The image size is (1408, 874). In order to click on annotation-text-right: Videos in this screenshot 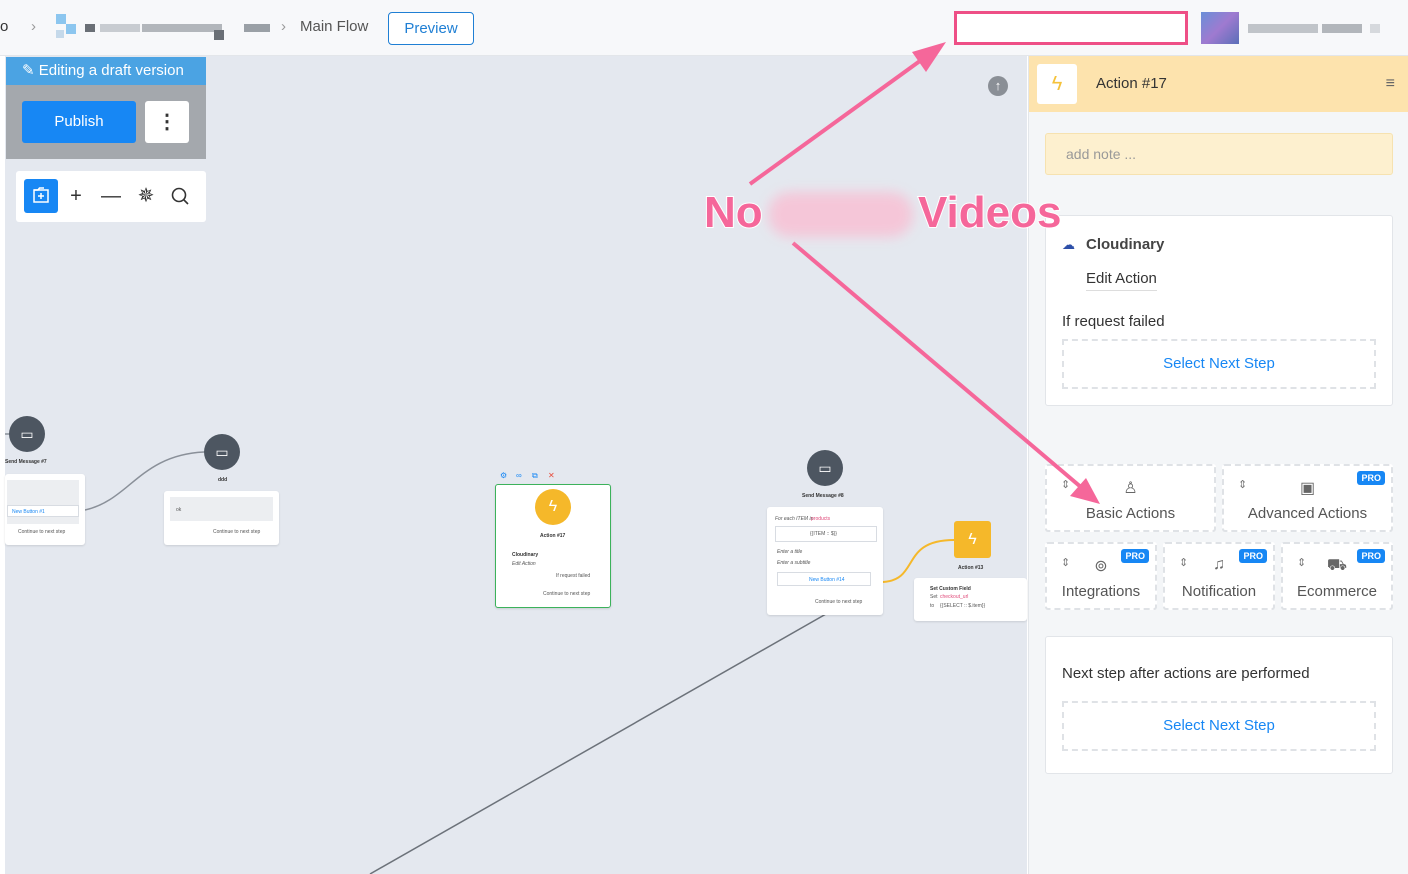, I will do `click(989, 212)`.